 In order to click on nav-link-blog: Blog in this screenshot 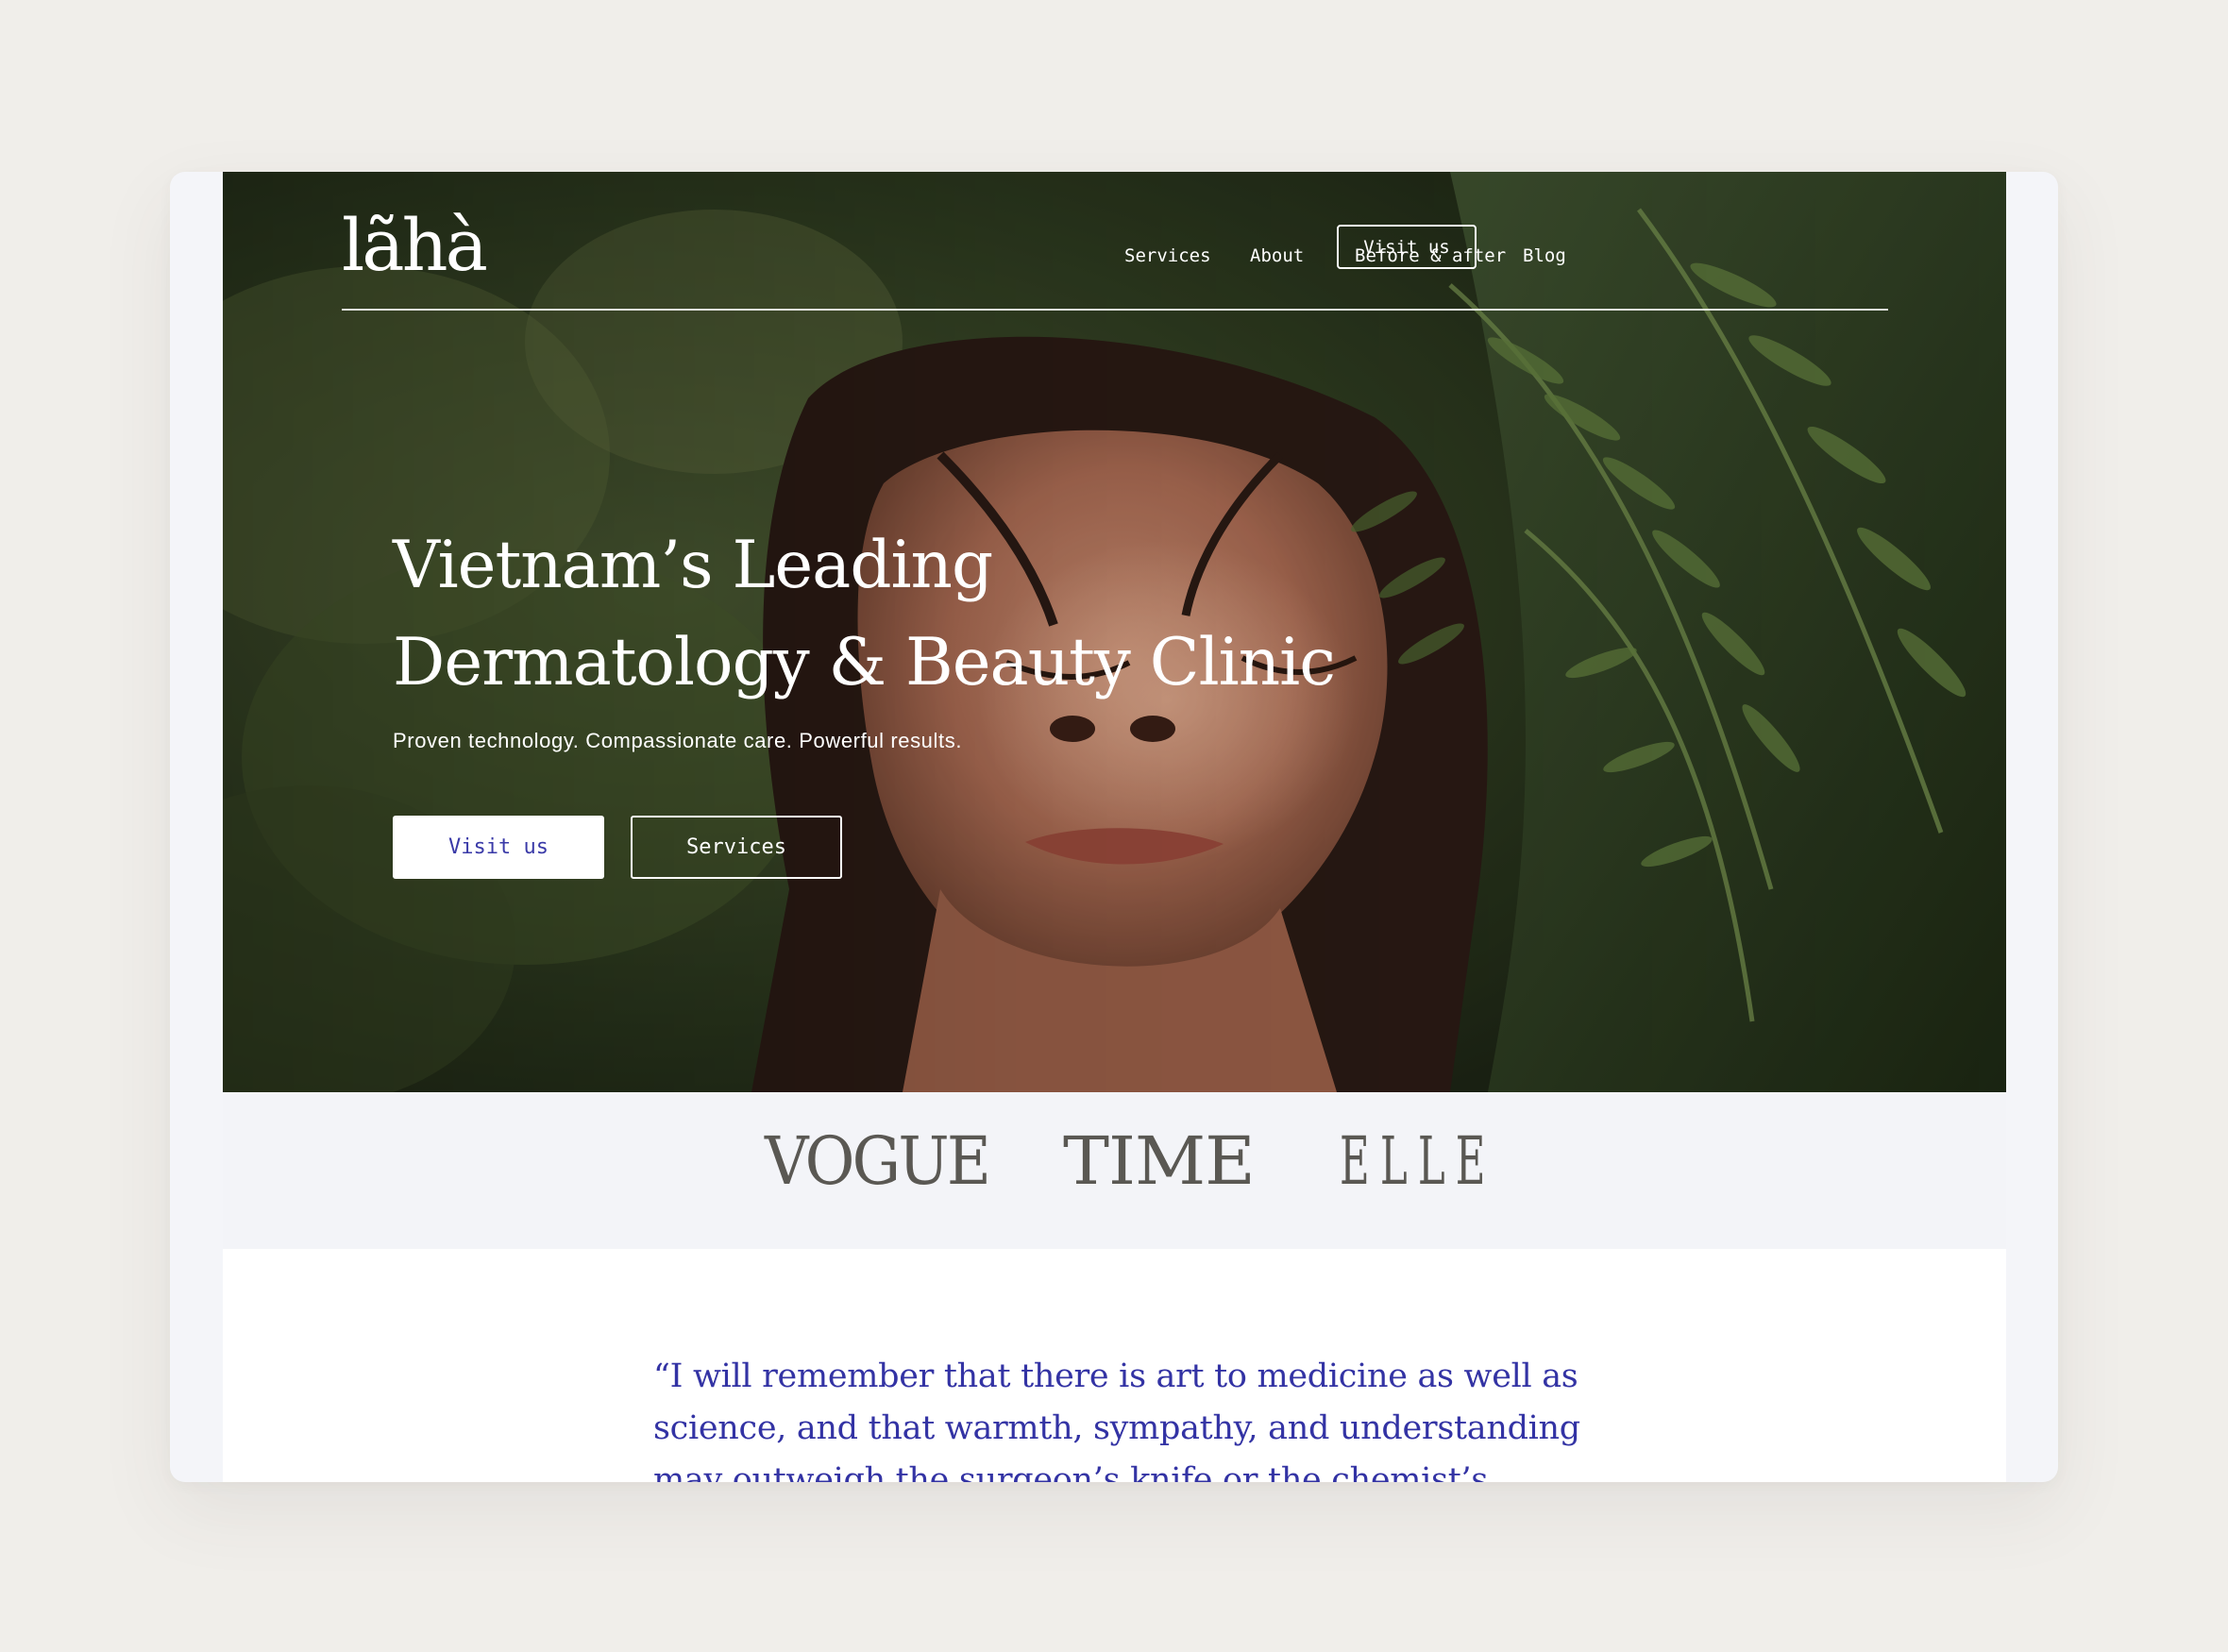, I will do `click(1544, 255)`.